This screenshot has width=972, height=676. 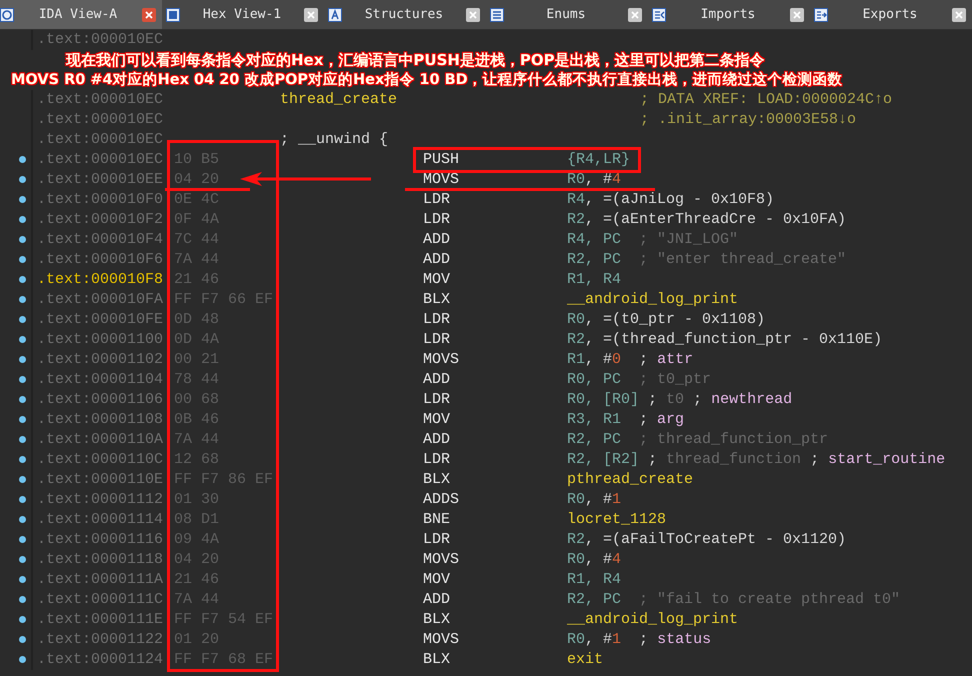 What do you see at coordinates (100, 660) in the screenshot?
I see `address: .text:00001124` at bounding box center [100, 660].